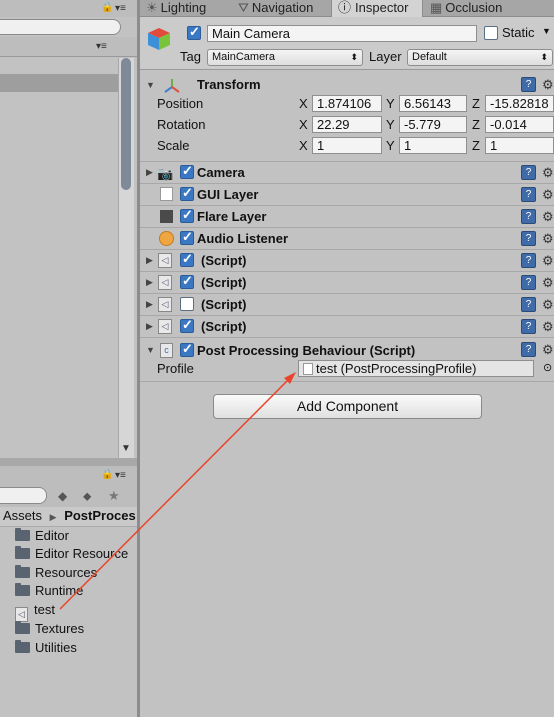 This screenshot has height=717, width=554. I want to click on tab-inspector: ⓘ Inspector, so click(377, 9).